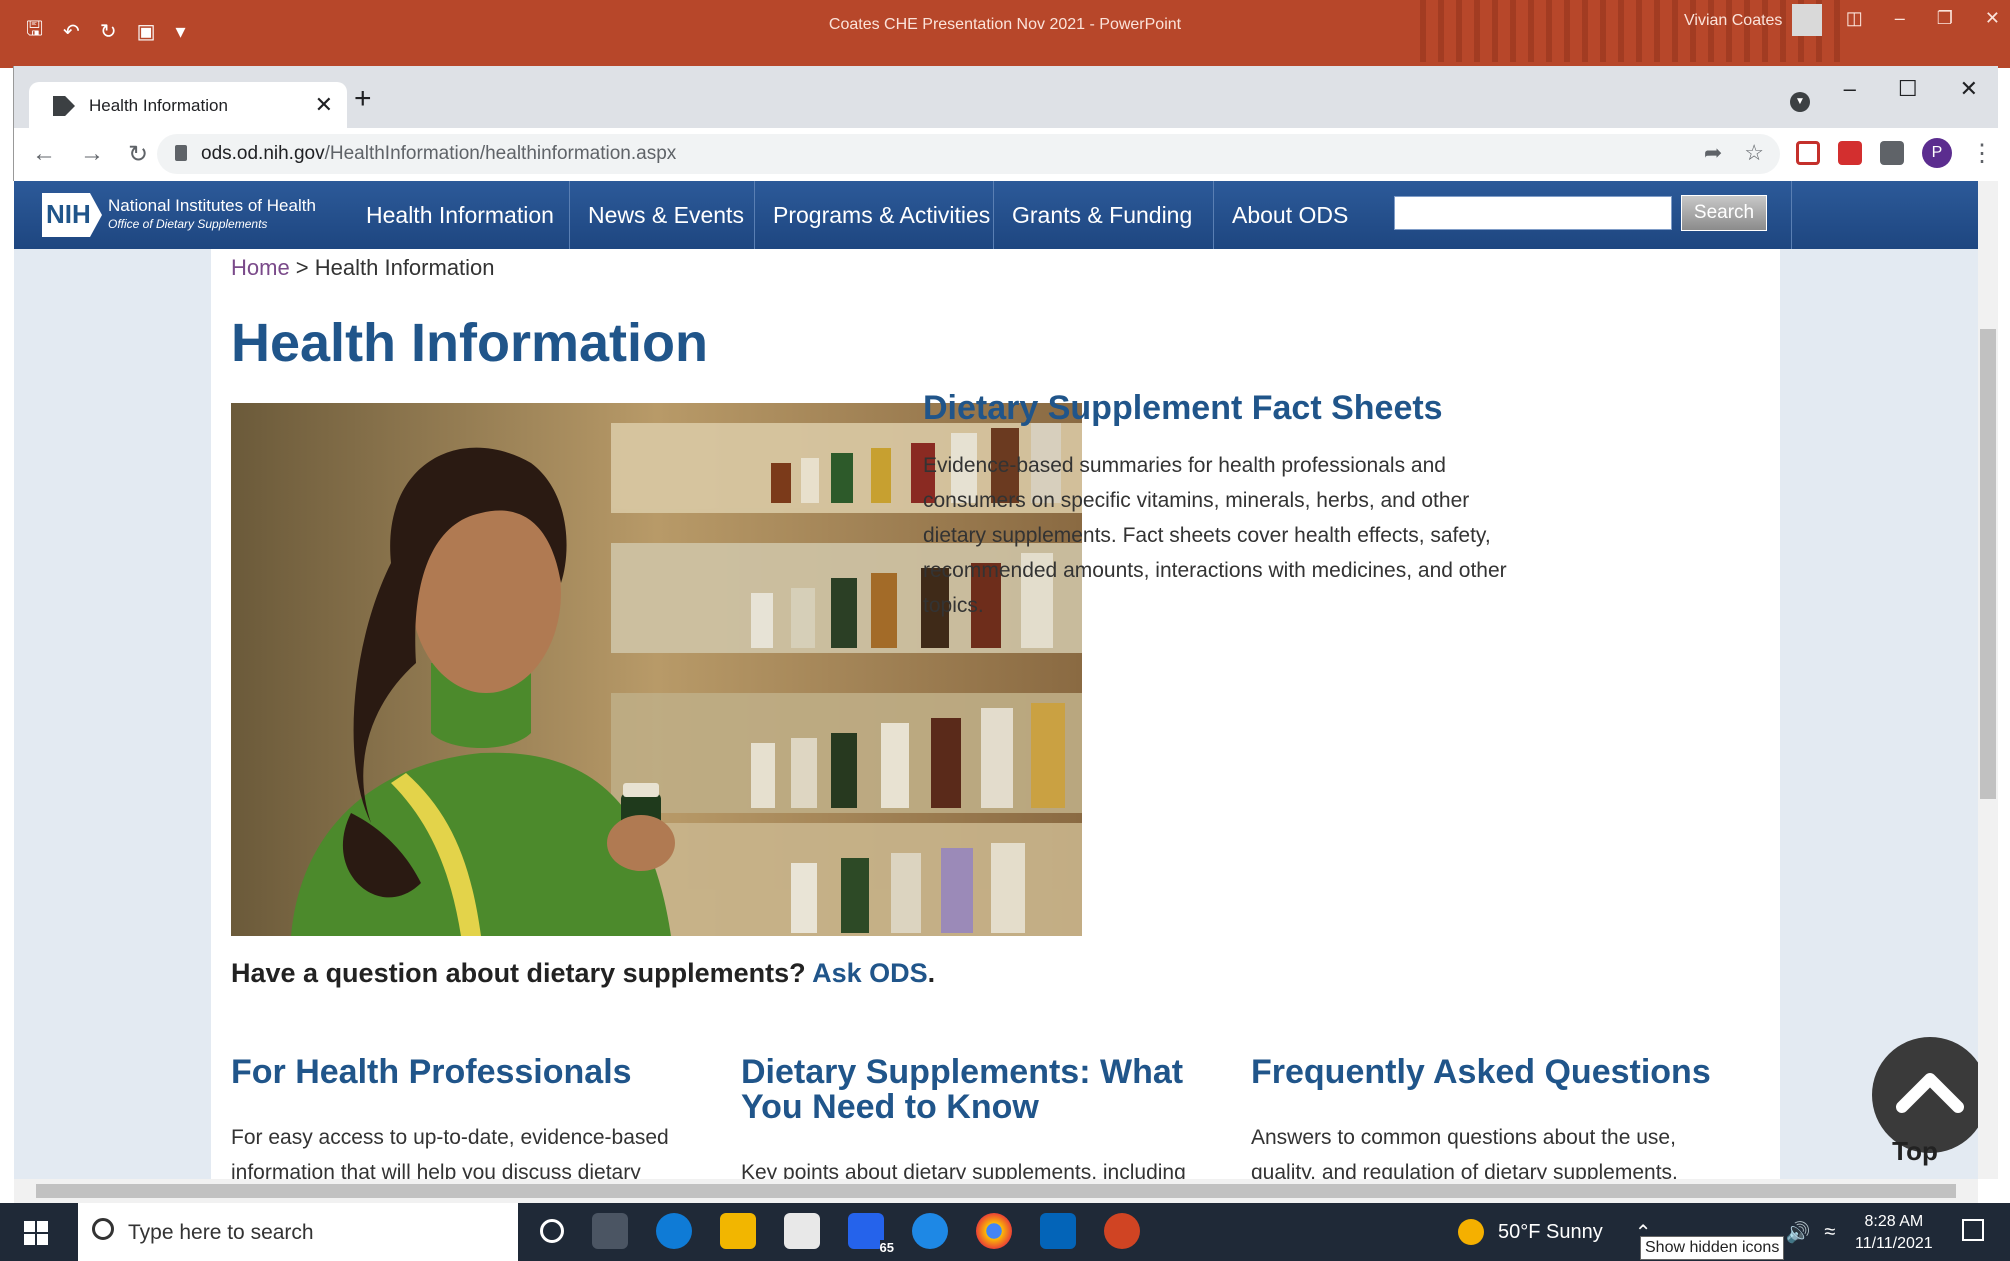 The image size is (2010, 1261). What do you see at coordinates (64, 106) in the screenshot?
I see `favicon-icon` at bounding box center [64, 106].